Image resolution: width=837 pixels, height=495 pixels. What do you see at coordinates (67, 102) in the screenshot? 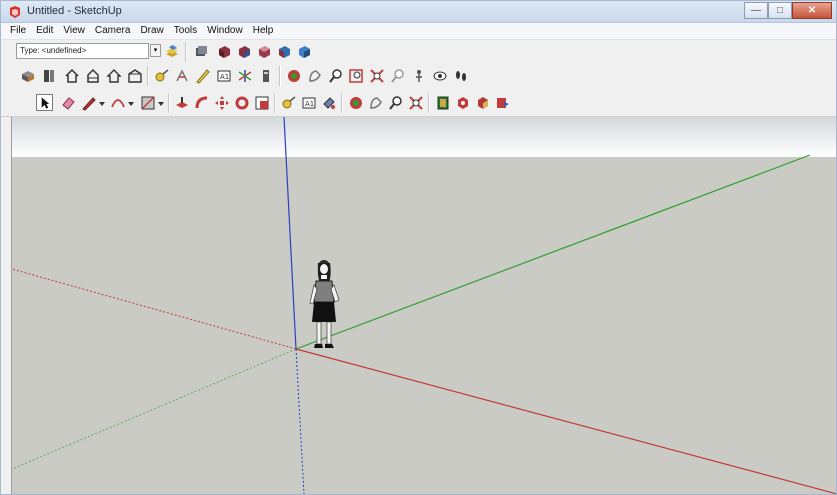
I see `eraser-icon` at bounding box center [67, 102].